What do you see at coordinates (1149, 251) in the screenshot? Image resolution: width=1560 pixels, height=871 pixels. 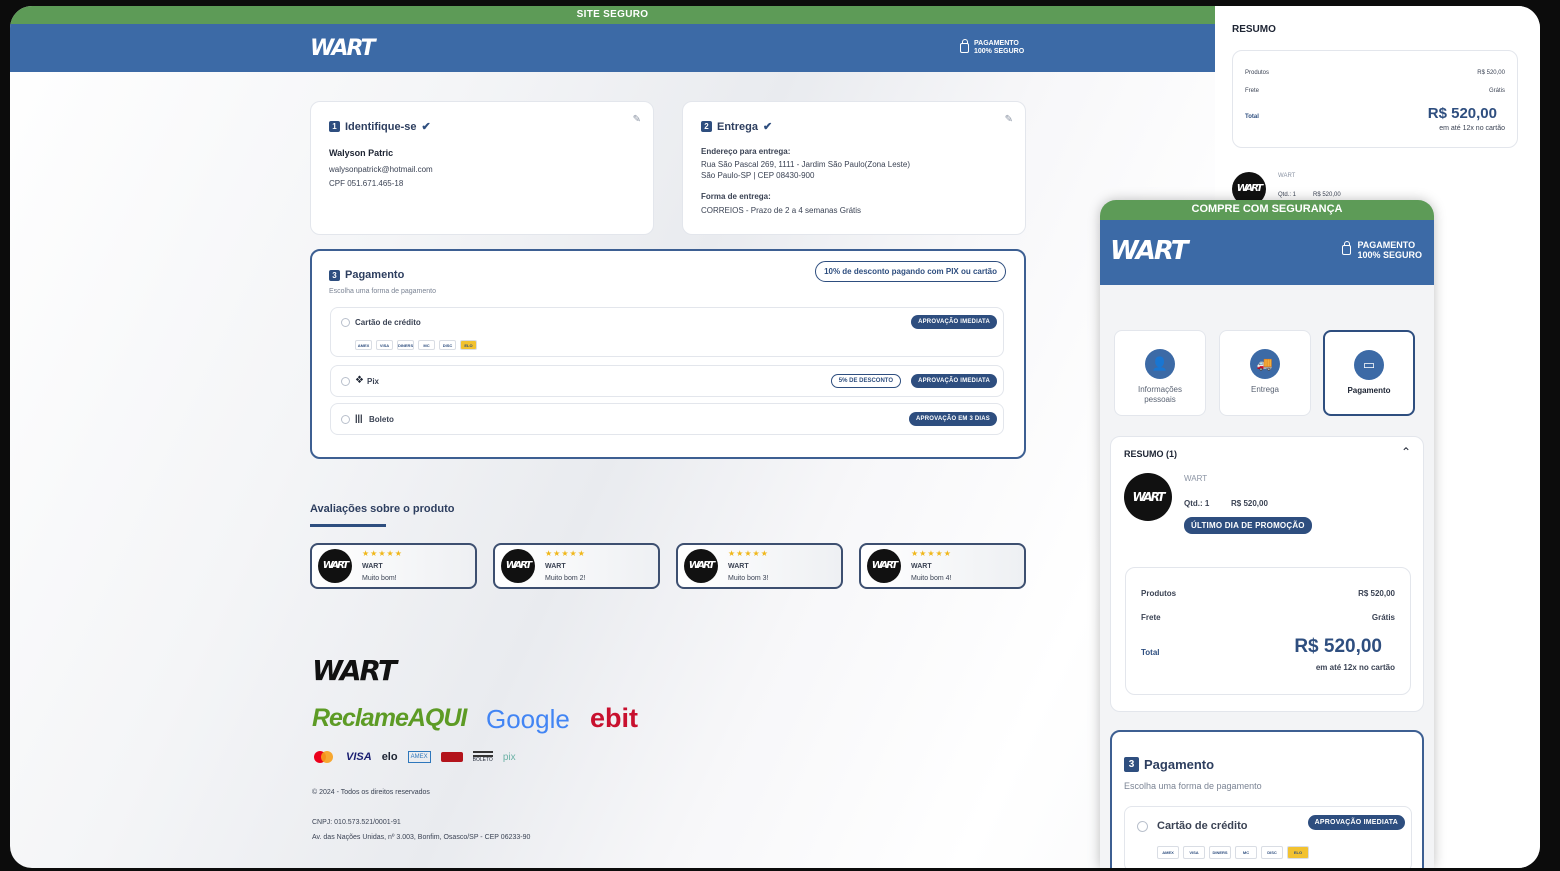 I see `mobile-logo: WART` at bounding box center [1149, 251].